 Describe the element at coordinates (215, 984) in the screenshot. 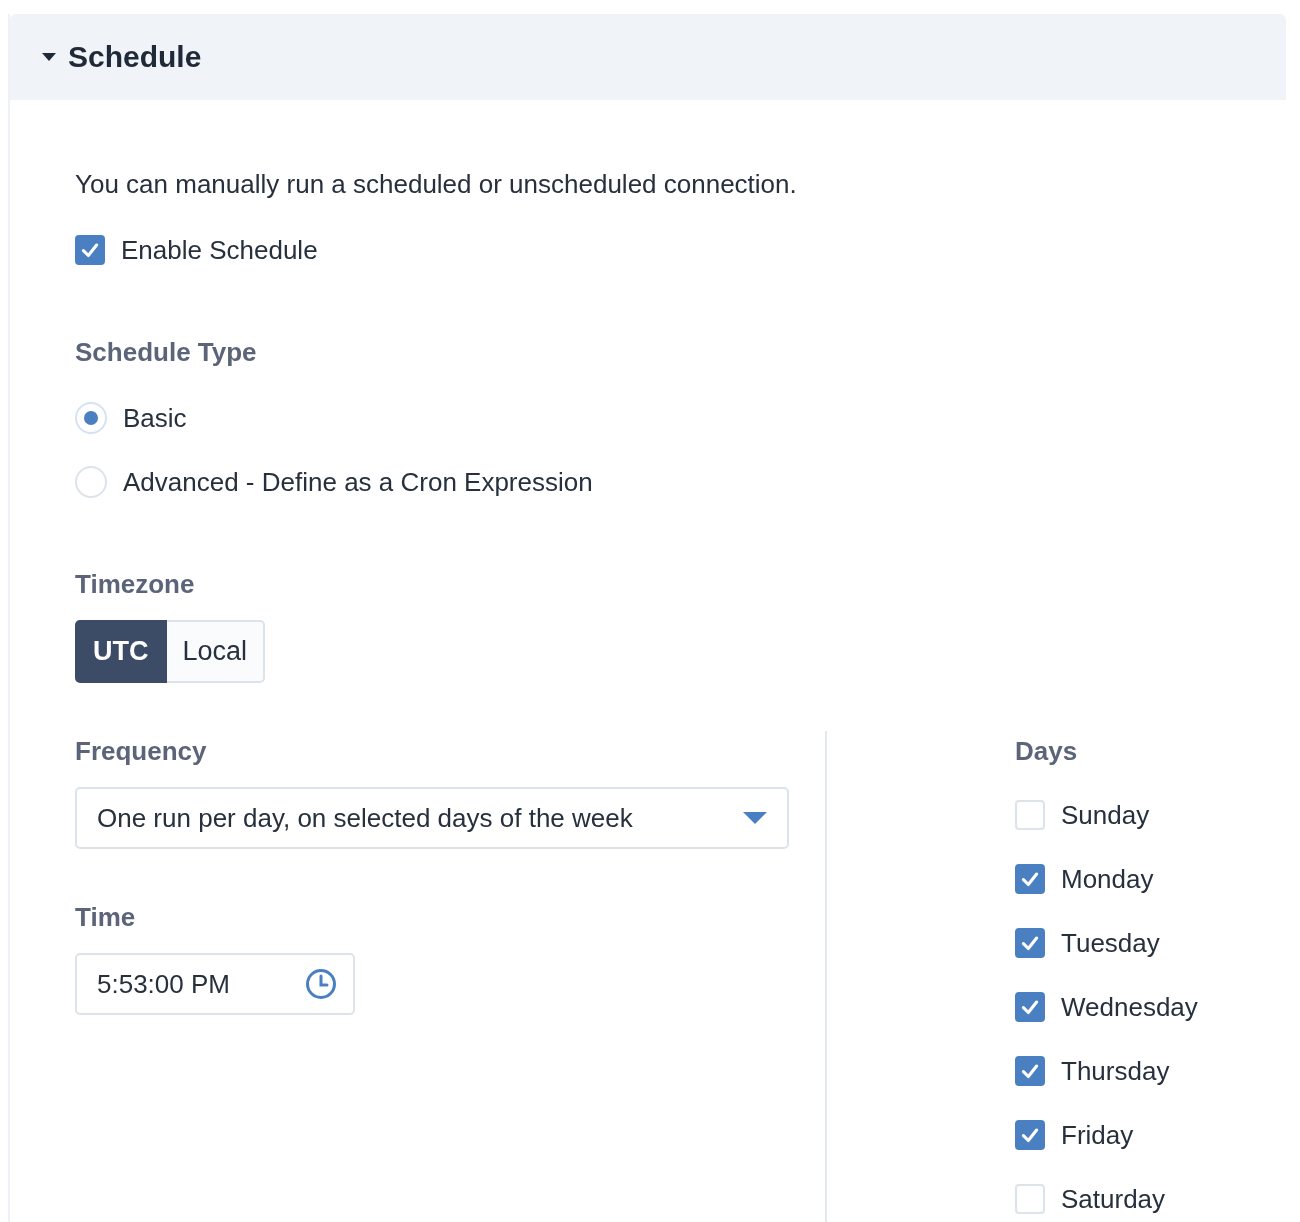

I see `time-field: 5:53:00 PM` at that location.